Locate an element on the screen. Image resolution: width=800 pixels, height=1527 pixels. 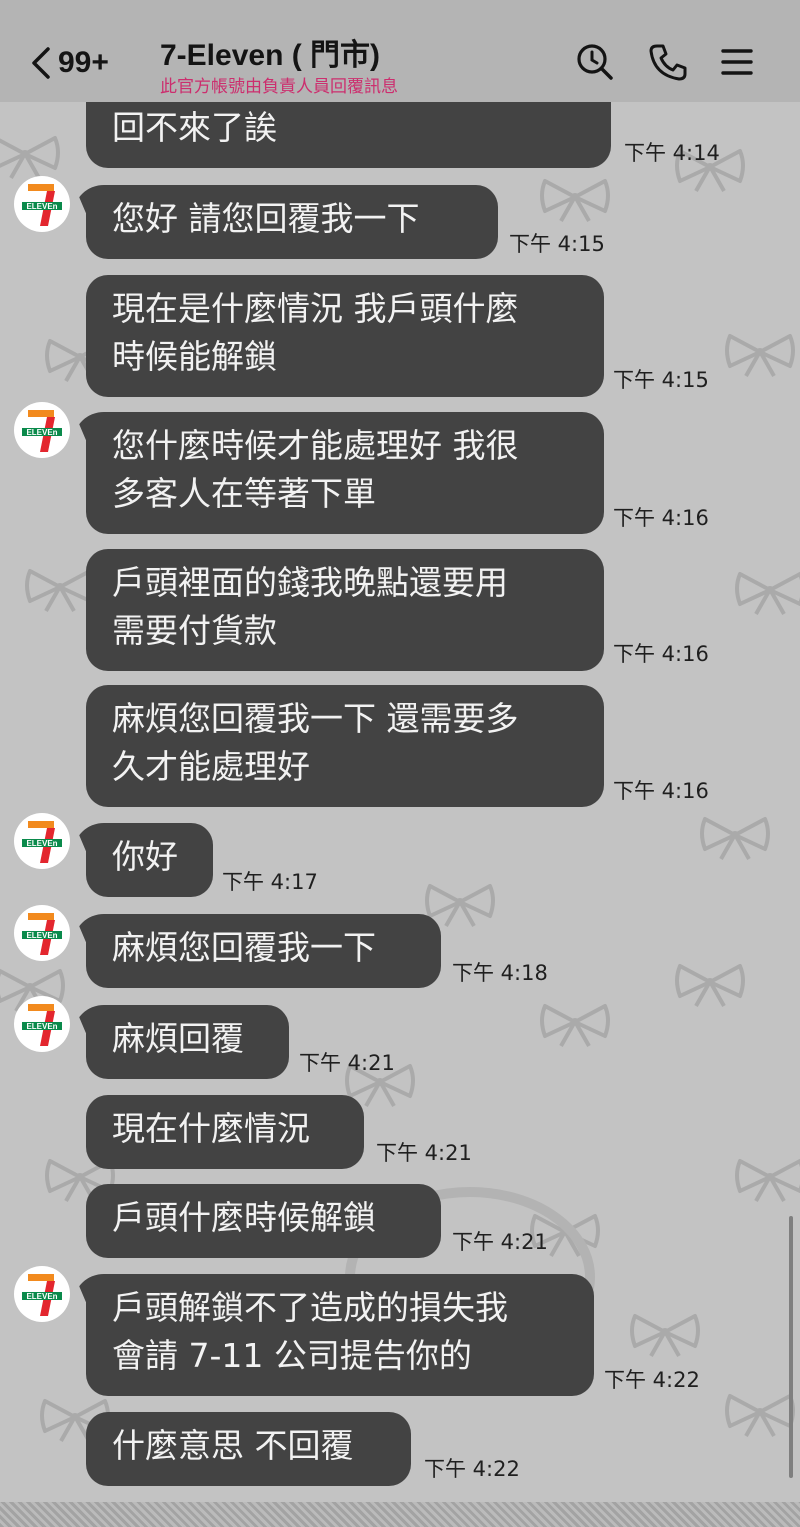
back-button: 99+ is located at coordinates (69, 63).